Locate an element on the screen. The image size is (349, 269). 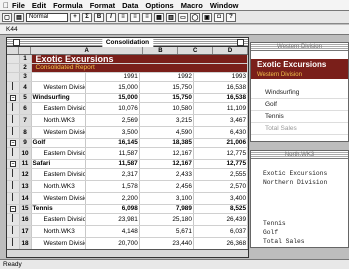
value-cell: 16,538 is located at coordinates (220, 87).